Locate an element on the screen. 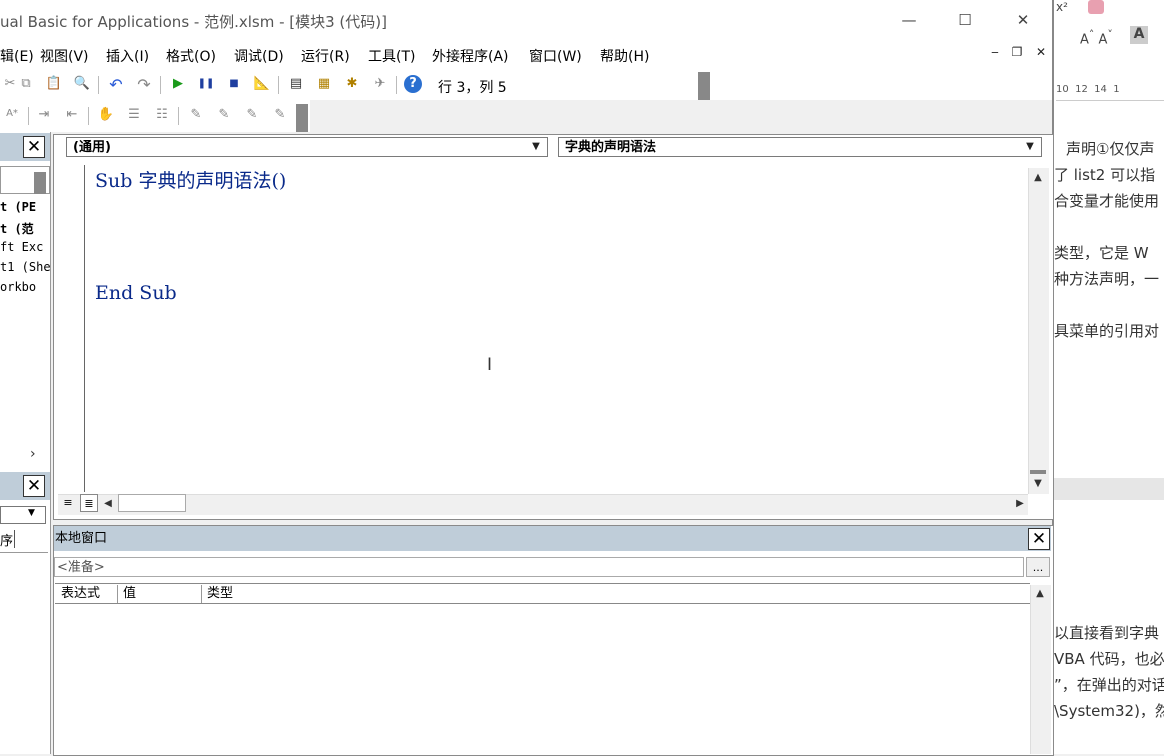 The height and width of the screenshot is (756, 1164). bookmark-icon: ✎ is located at coordinates (196, 114).